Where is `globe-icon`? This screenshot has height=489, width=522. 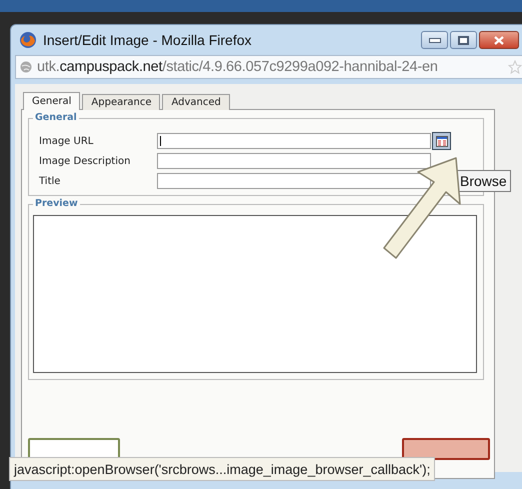 globe-icon is located at coordinates (26, 67).